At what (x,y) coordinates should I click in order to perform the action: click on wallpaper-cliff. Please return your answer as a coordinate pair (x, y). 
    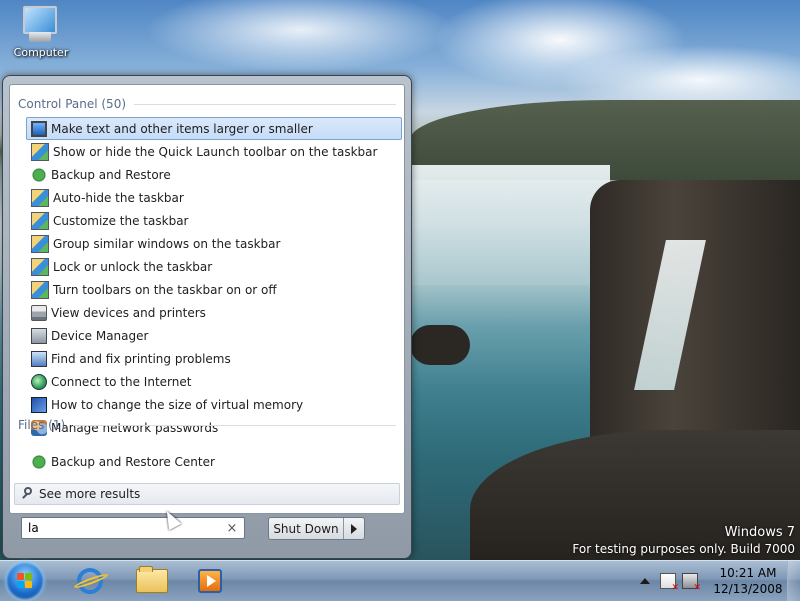
    Looking at the image, I should click on (695, 315).